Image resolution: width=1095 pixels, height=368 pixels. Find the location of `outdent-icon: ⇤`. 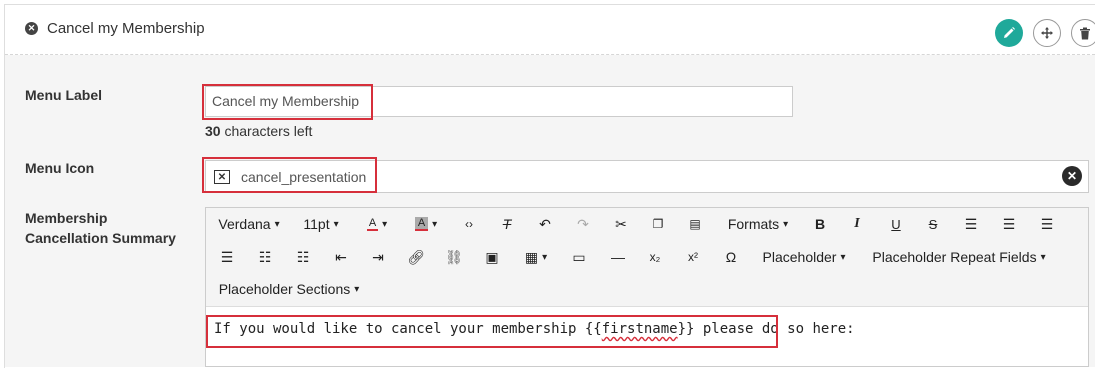

outdent-icon: ⇤ is located at coordinates (341, 256).